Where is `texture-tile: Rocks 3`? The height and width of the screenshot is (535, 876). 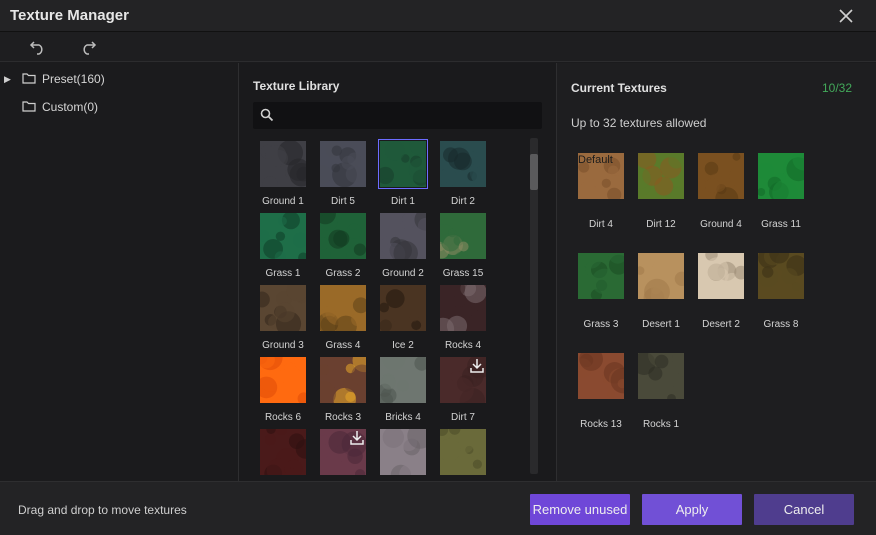 texture-tile: Rocks 3 is located at coordinates (343, 387).